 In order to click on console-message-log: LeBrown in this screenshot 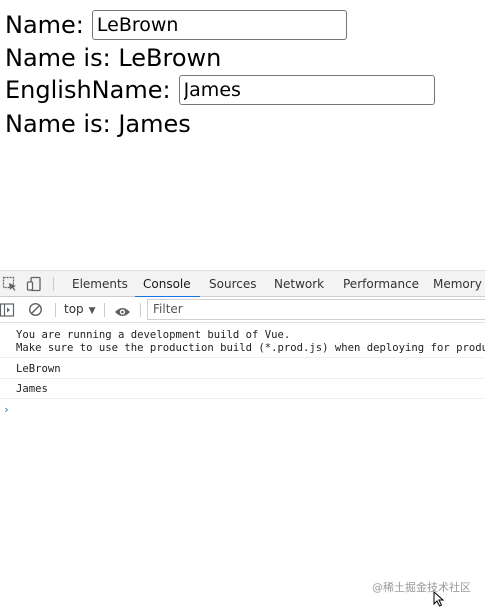, I will do `click(242, 371)`.